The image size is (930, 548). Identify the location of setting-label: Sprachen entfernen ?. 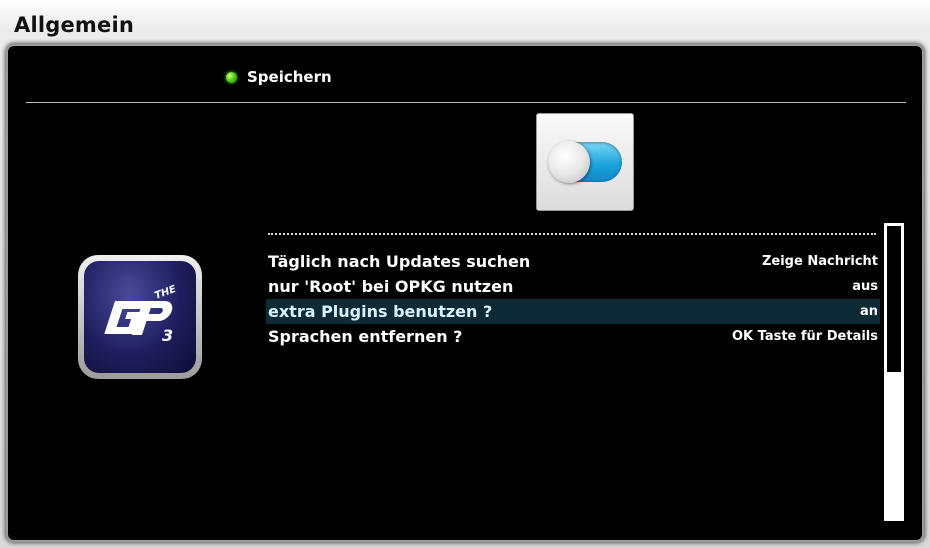
(365, 336).